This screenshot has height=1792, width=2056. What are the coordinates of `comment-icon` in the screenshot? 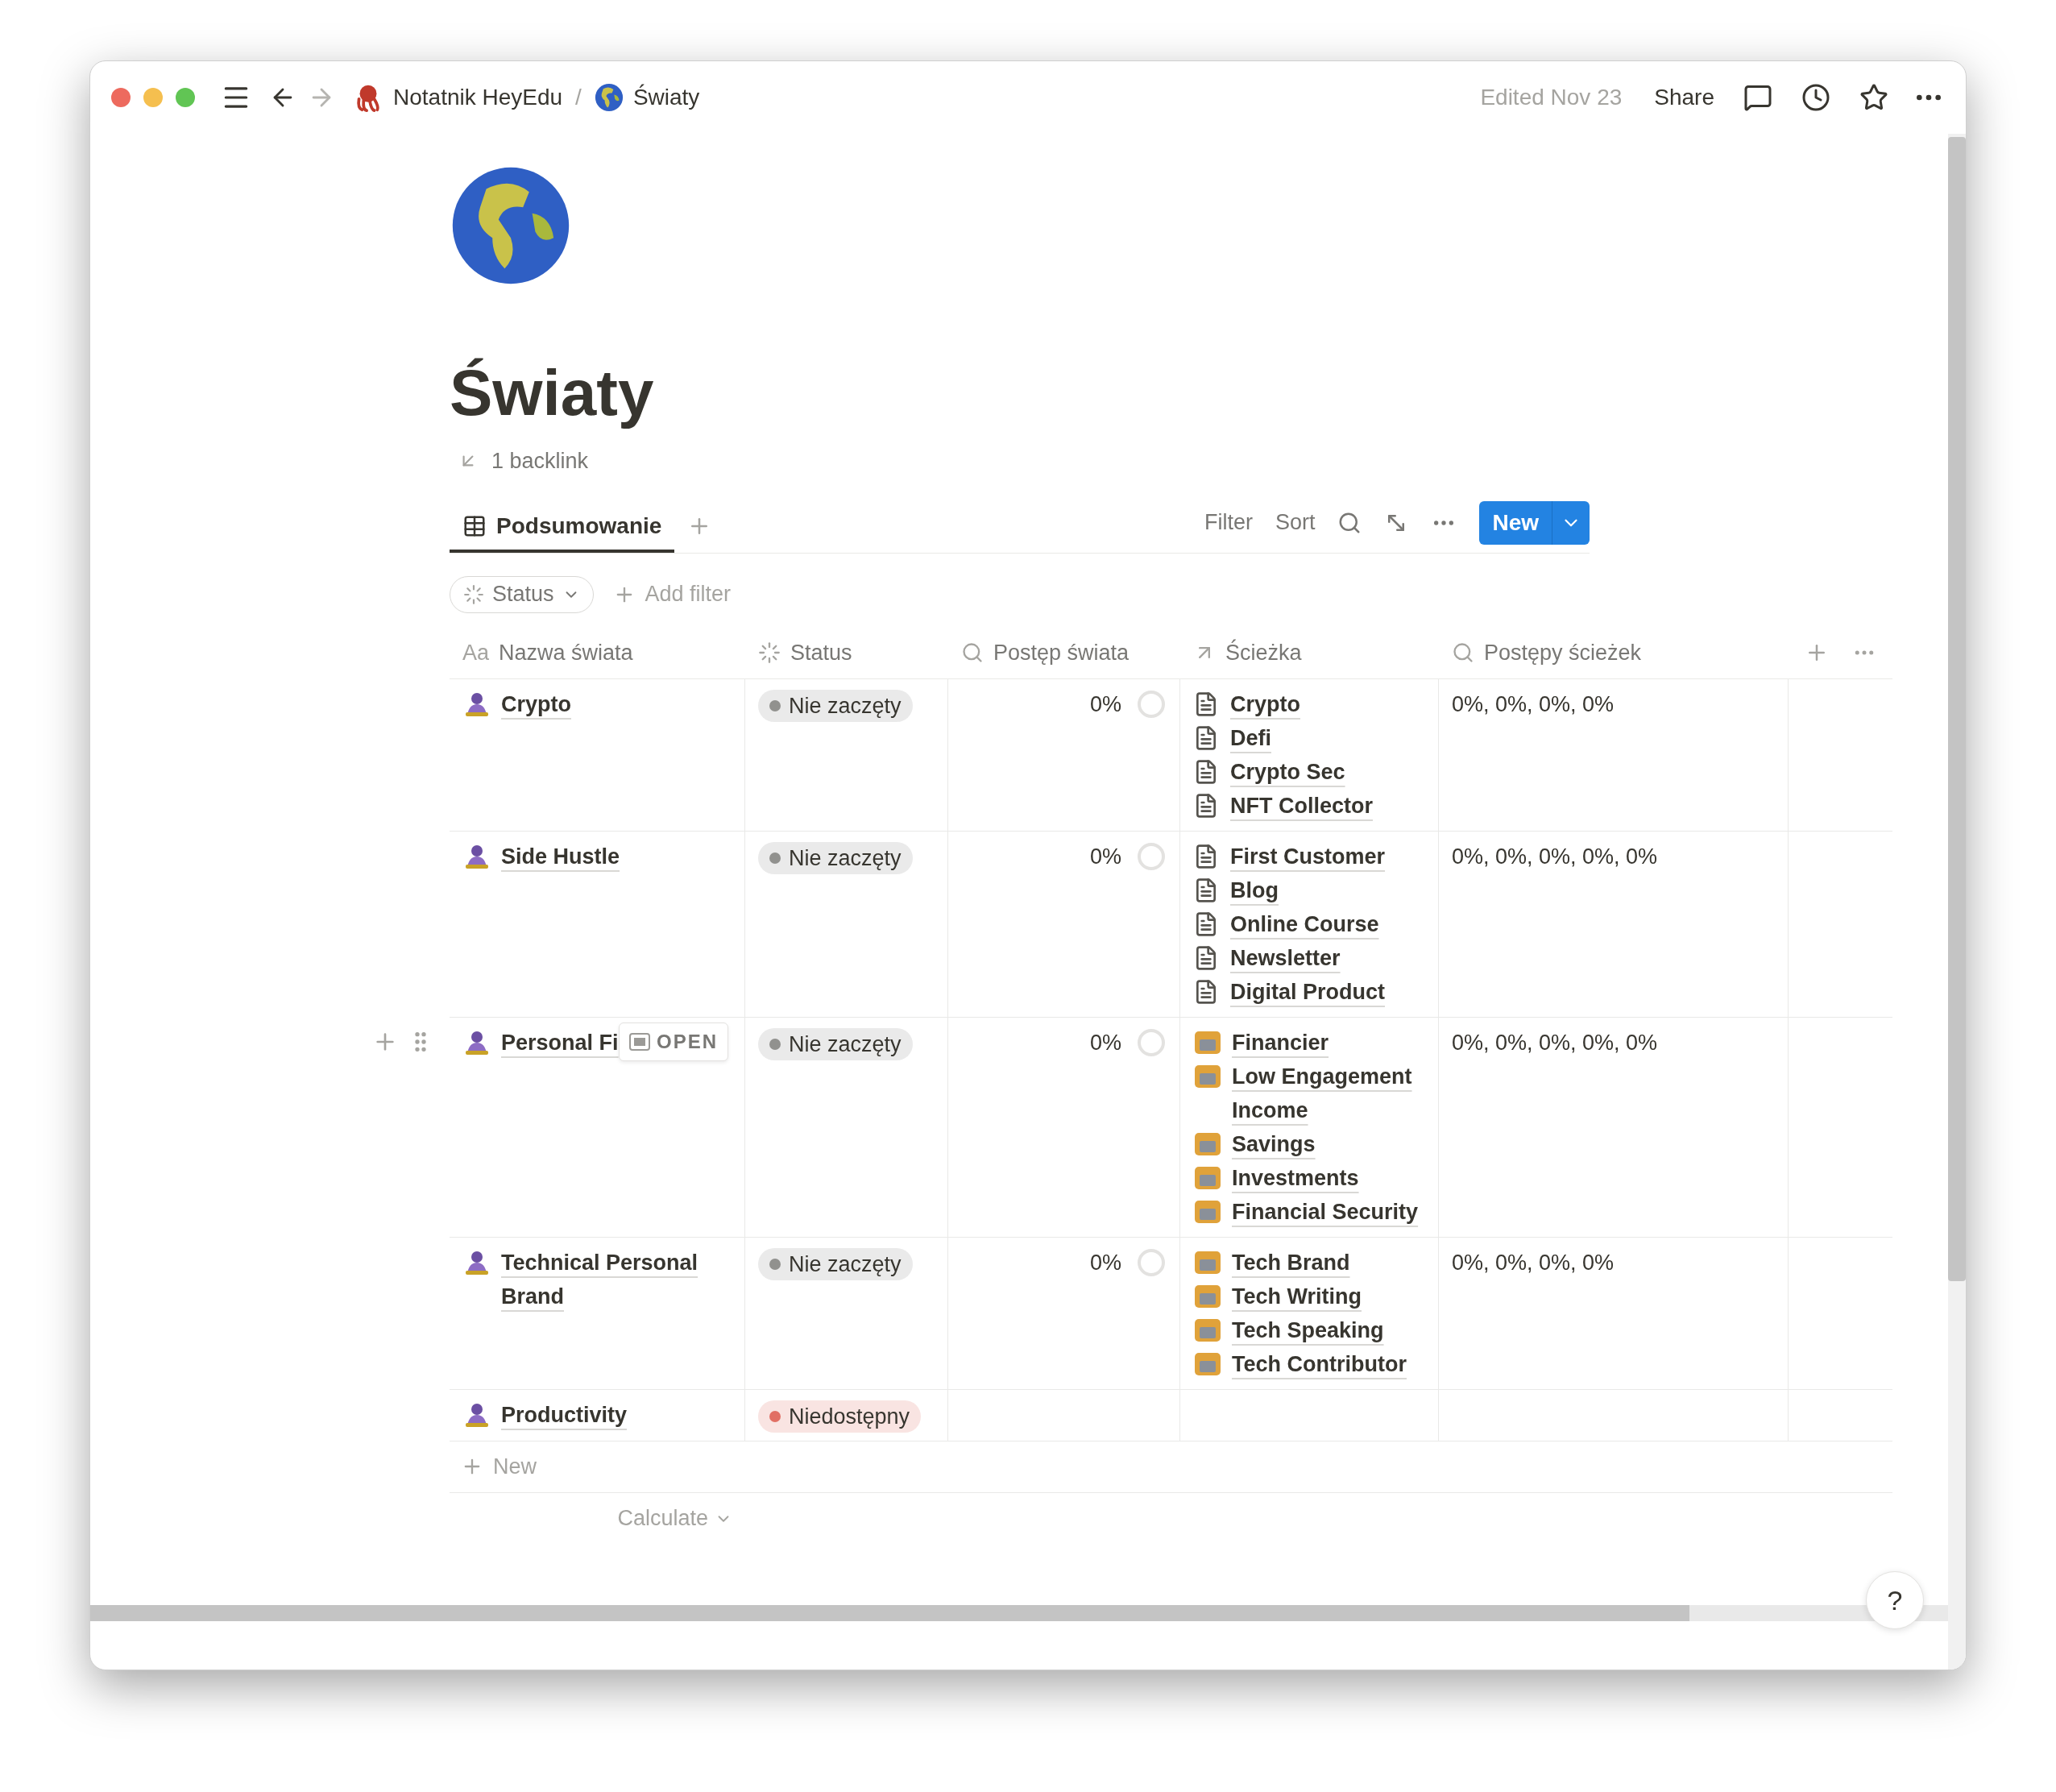 It's located at (1757, 97).